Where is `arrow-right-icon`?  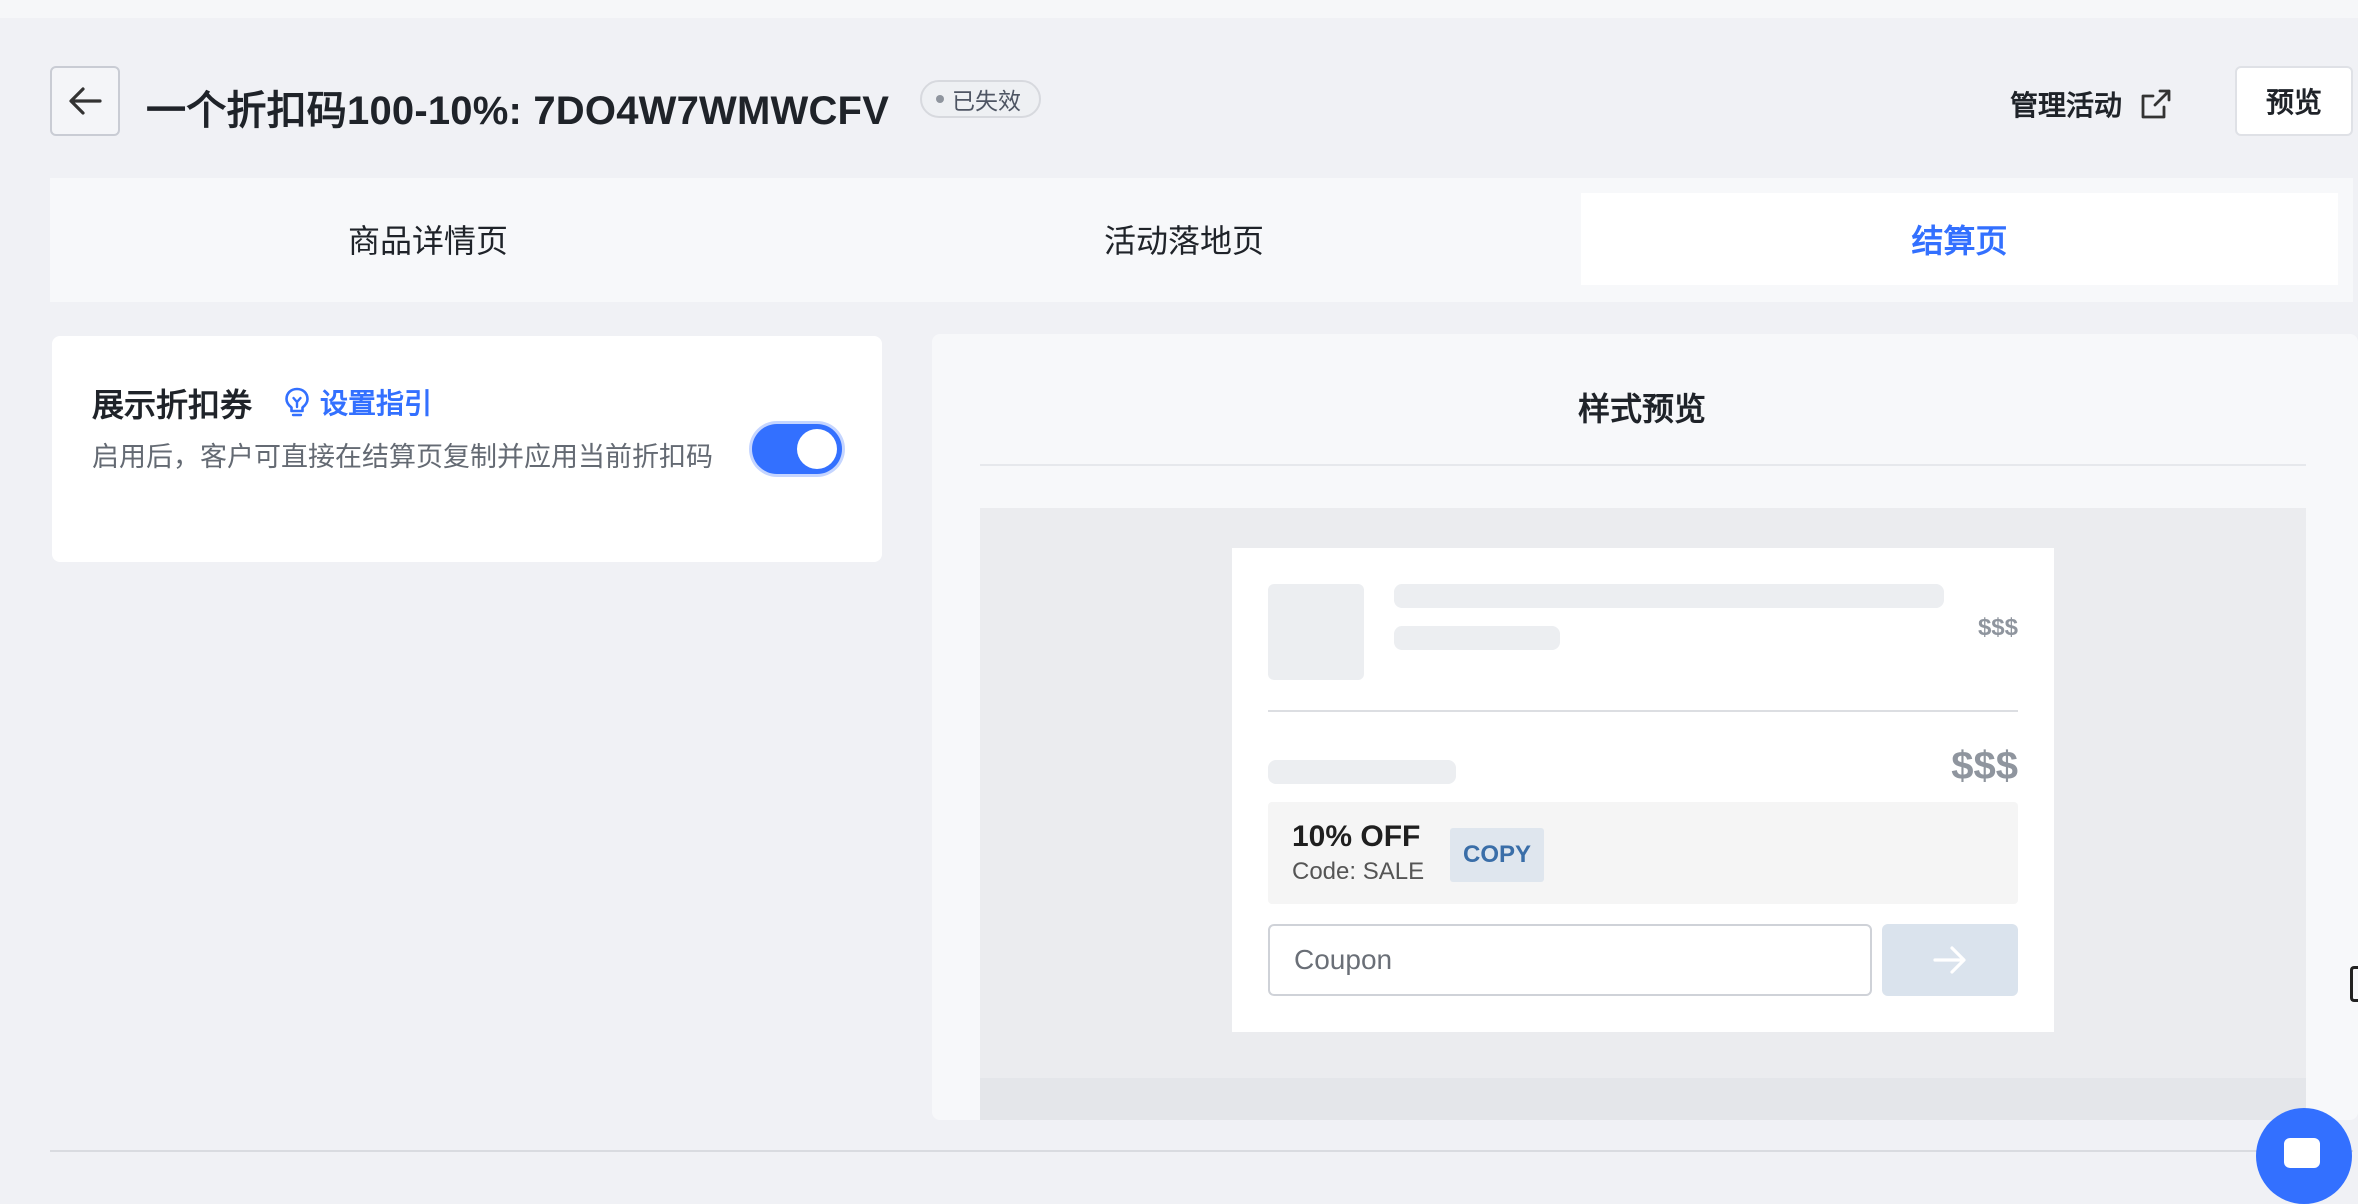 arrow-right-icon is located at coordinates (1949, 960).